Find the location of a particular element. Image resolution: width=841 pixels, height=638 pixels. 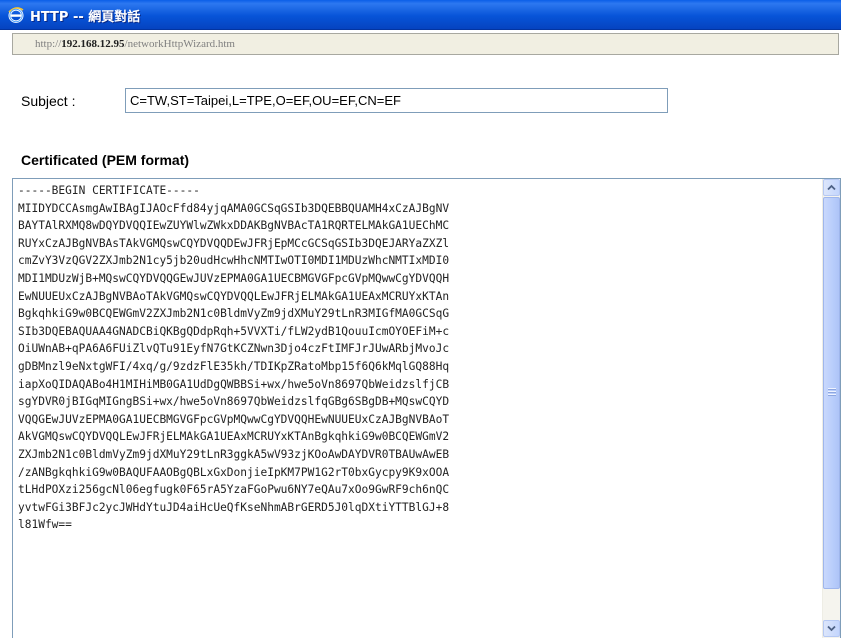

vertical-scrollbar is located at coordinates (831, 408).